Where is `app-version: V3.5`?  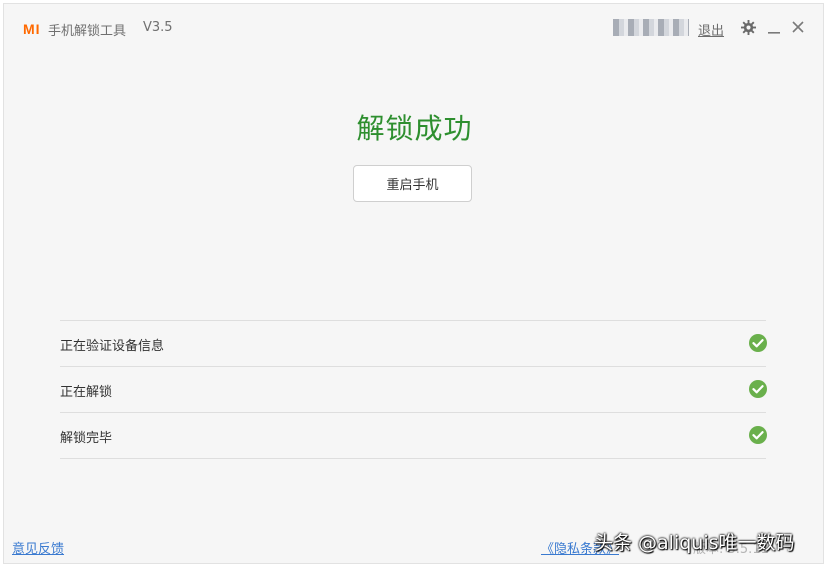 app-version: V3.5 is located at coordinates (158, 27).